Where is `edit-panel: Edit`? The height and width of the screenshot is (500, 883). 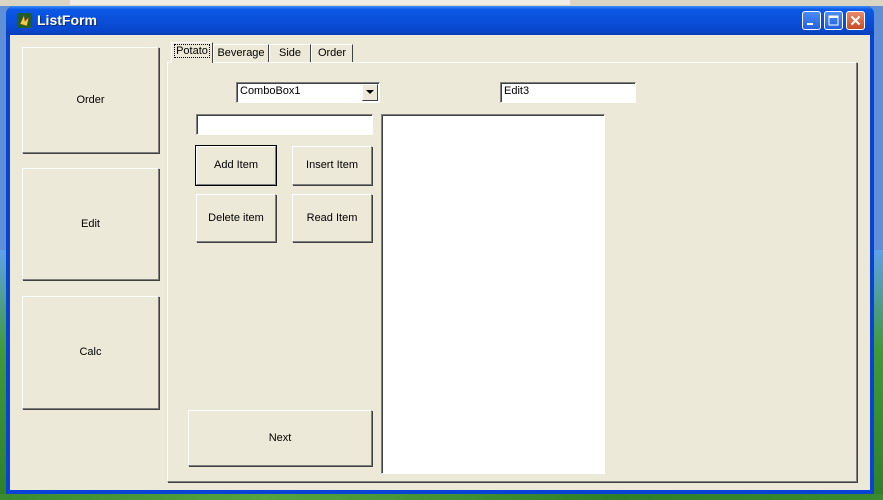
edit-panel: Edit is located at coordinates (90, 224).